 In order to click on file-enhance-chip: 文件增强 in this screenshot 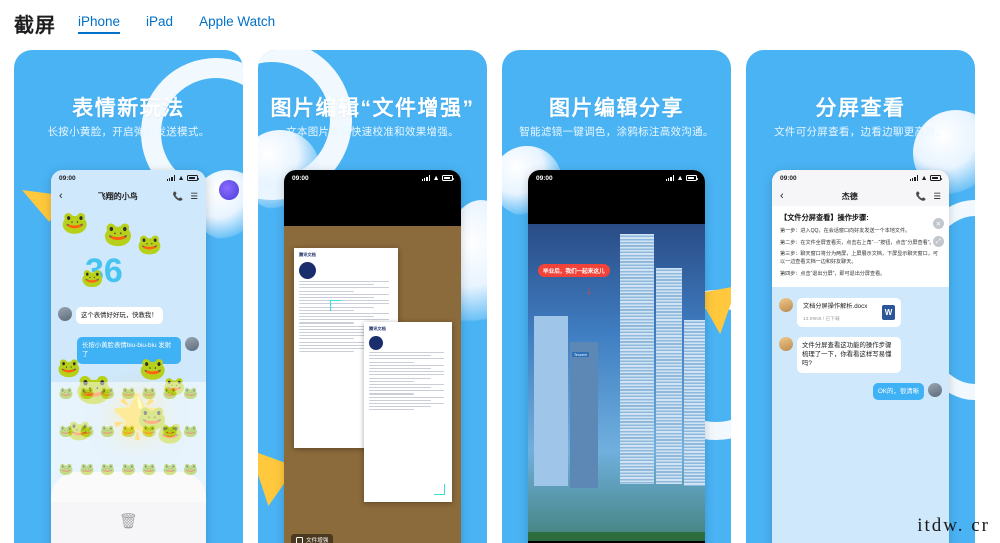, I will do `click(312, 538)`.